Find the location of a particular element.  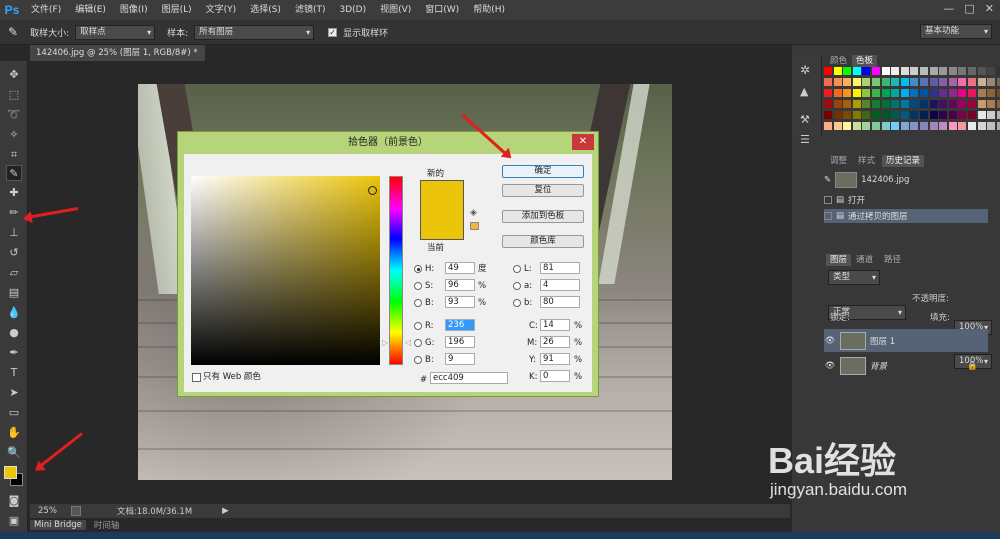

document-tab: 142406.jpg @ 25% (图层 1, RGB/8#) * is located at coordinates (117, 53).